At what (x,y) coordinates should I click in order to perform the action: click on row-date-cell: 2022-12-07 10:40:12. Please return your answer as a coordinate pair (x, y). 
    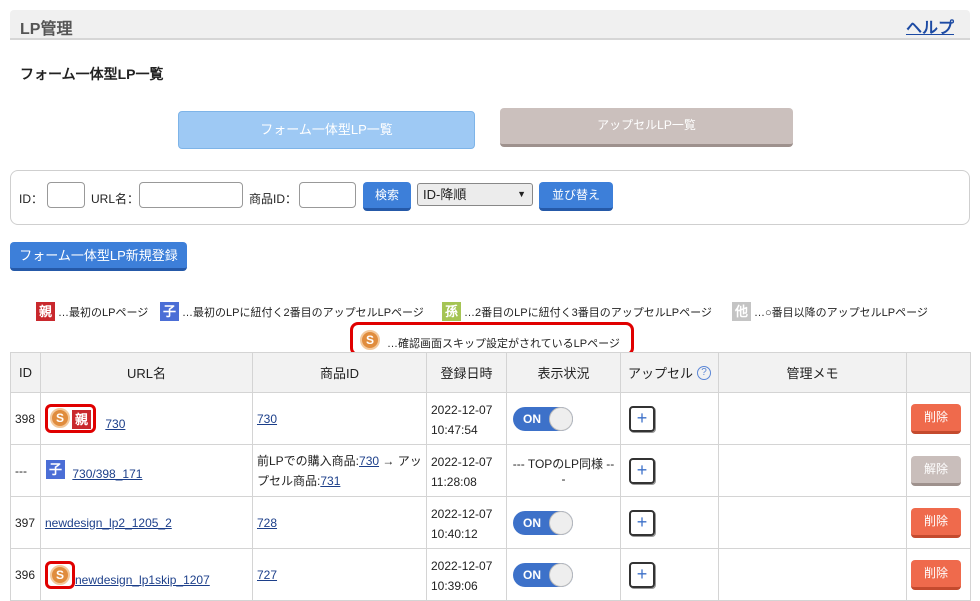
    Looking at the image, I should click on (466, 522).